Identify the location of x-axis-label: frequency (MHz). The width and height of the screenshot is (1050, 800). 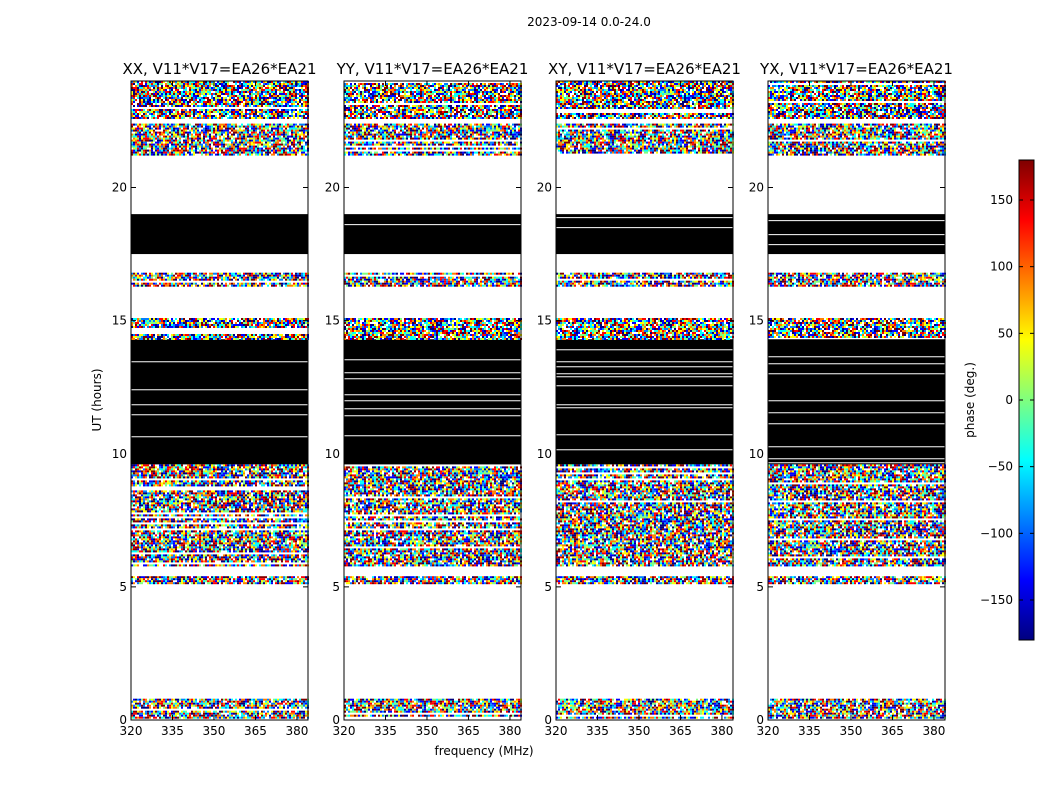
(483, 751).